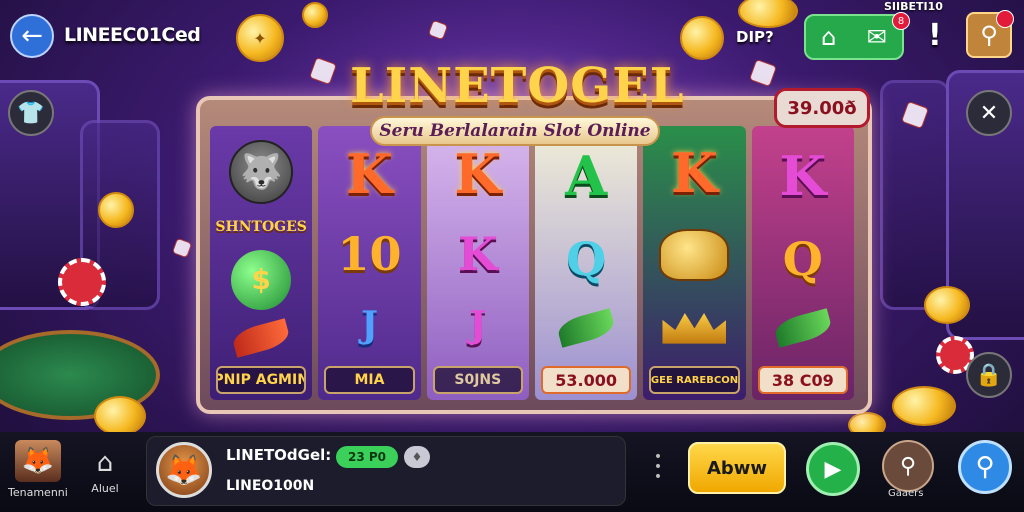  I want to click on reel-1-top-label: SHNTOGES, so click(261, 226).